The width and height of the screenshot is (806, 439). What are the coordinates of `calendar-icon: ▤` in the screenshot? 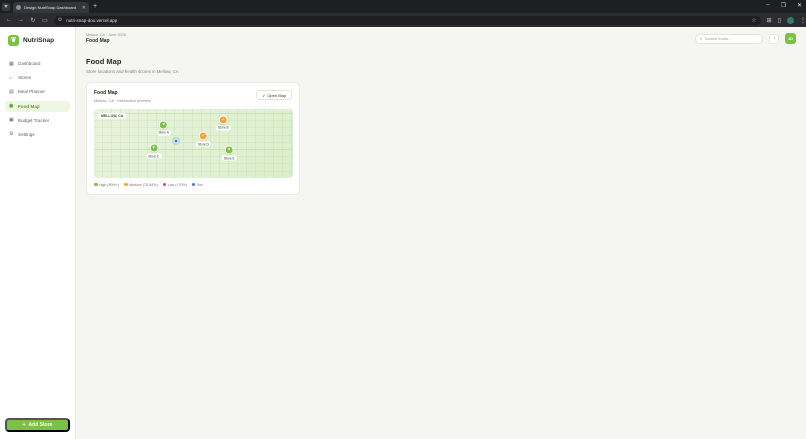 It's located at (11, 91).